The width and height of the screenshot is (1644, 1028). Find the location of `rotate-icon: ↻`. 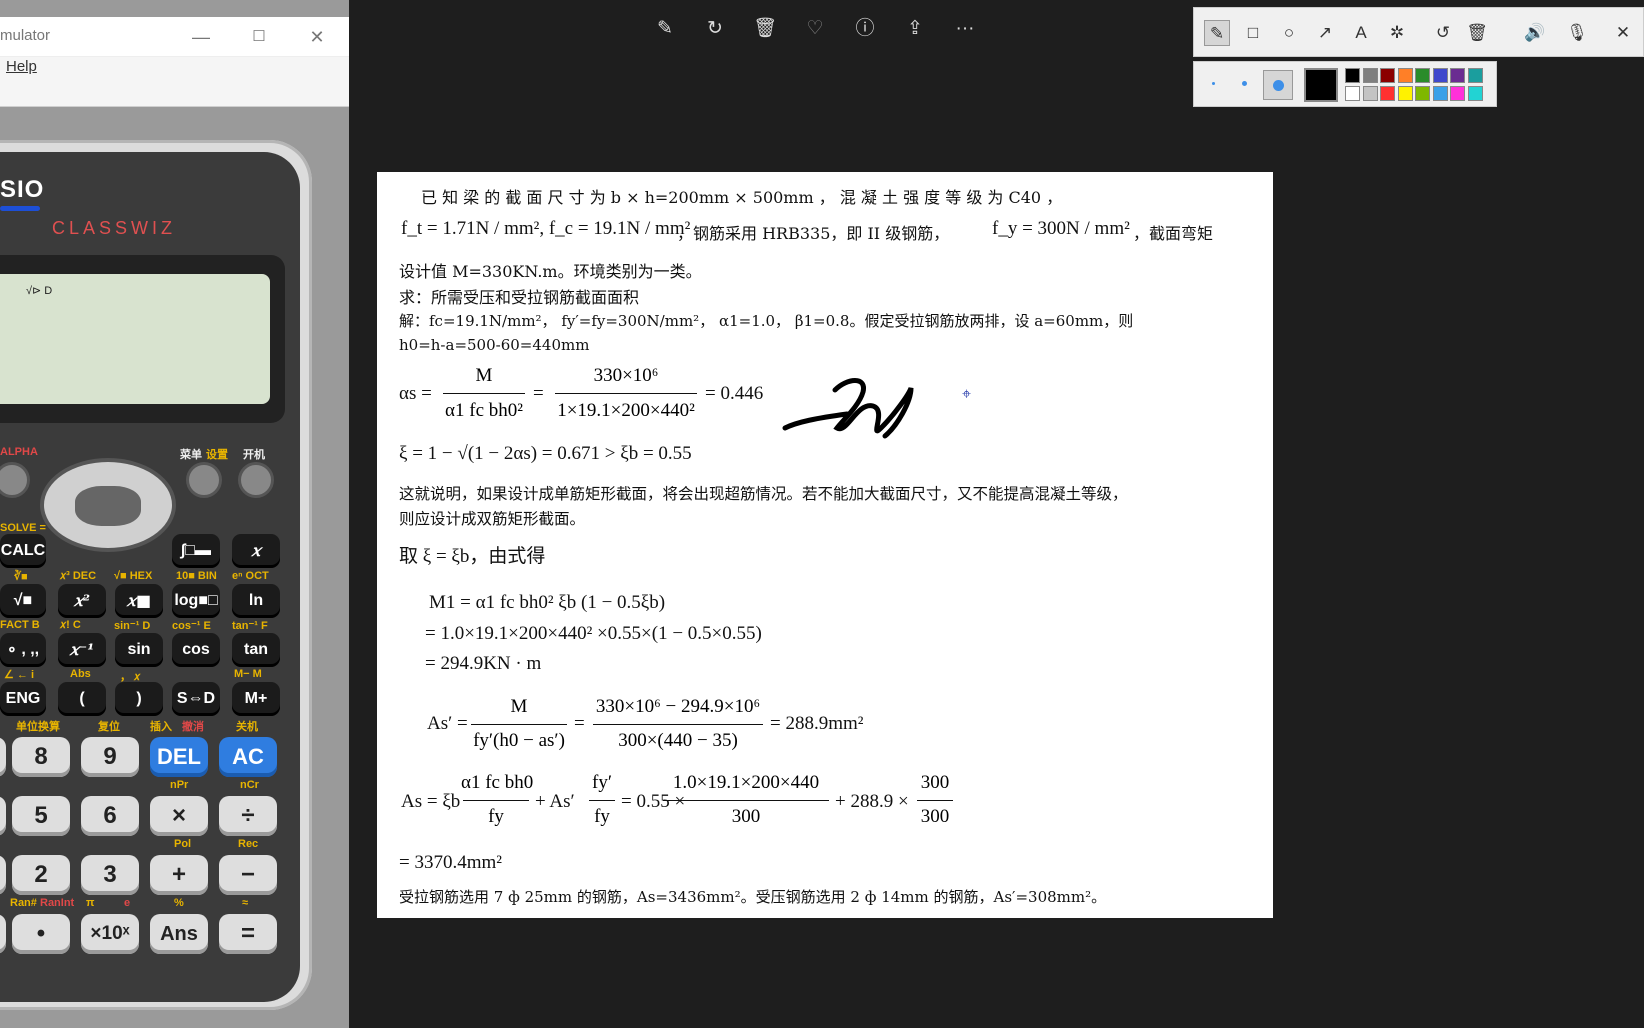

rotate-icon: ↻ is located at coordinates (715, 29).